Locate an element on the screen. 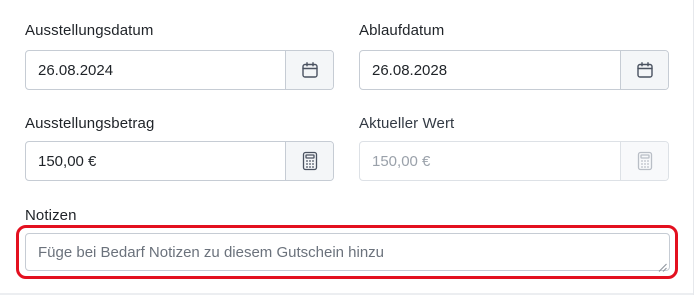  expiry-date-input: 26.08.2028 is located at coordinates (490, 70).